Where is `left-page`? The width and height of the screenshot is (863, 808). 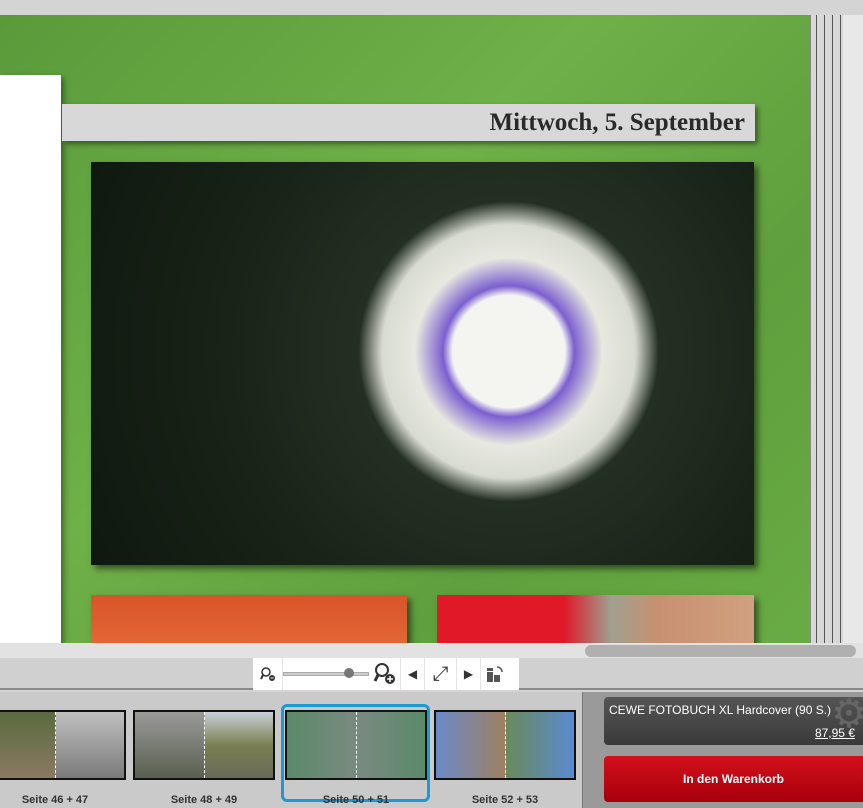
left-page is located at coordinates (30, 359).